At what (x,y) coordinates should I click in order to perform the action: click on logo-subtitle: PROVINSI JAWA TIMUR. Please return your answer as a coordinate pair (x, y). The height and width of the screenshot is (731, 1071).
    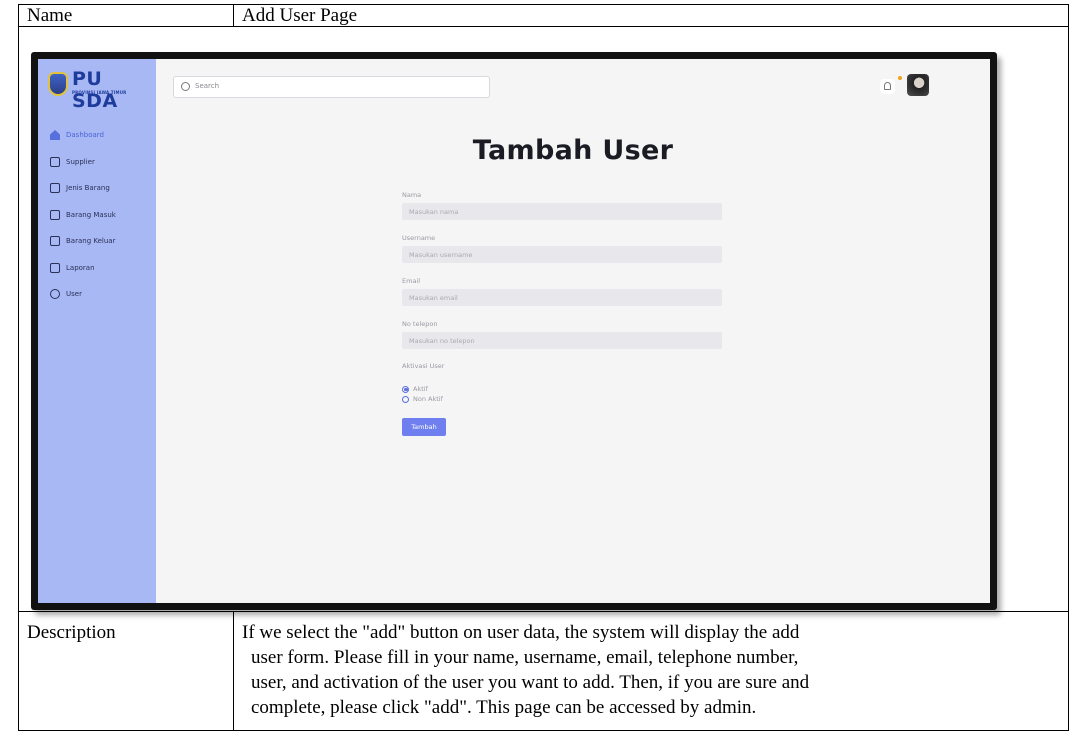
    Looking at the image, I should click on (99, 92).